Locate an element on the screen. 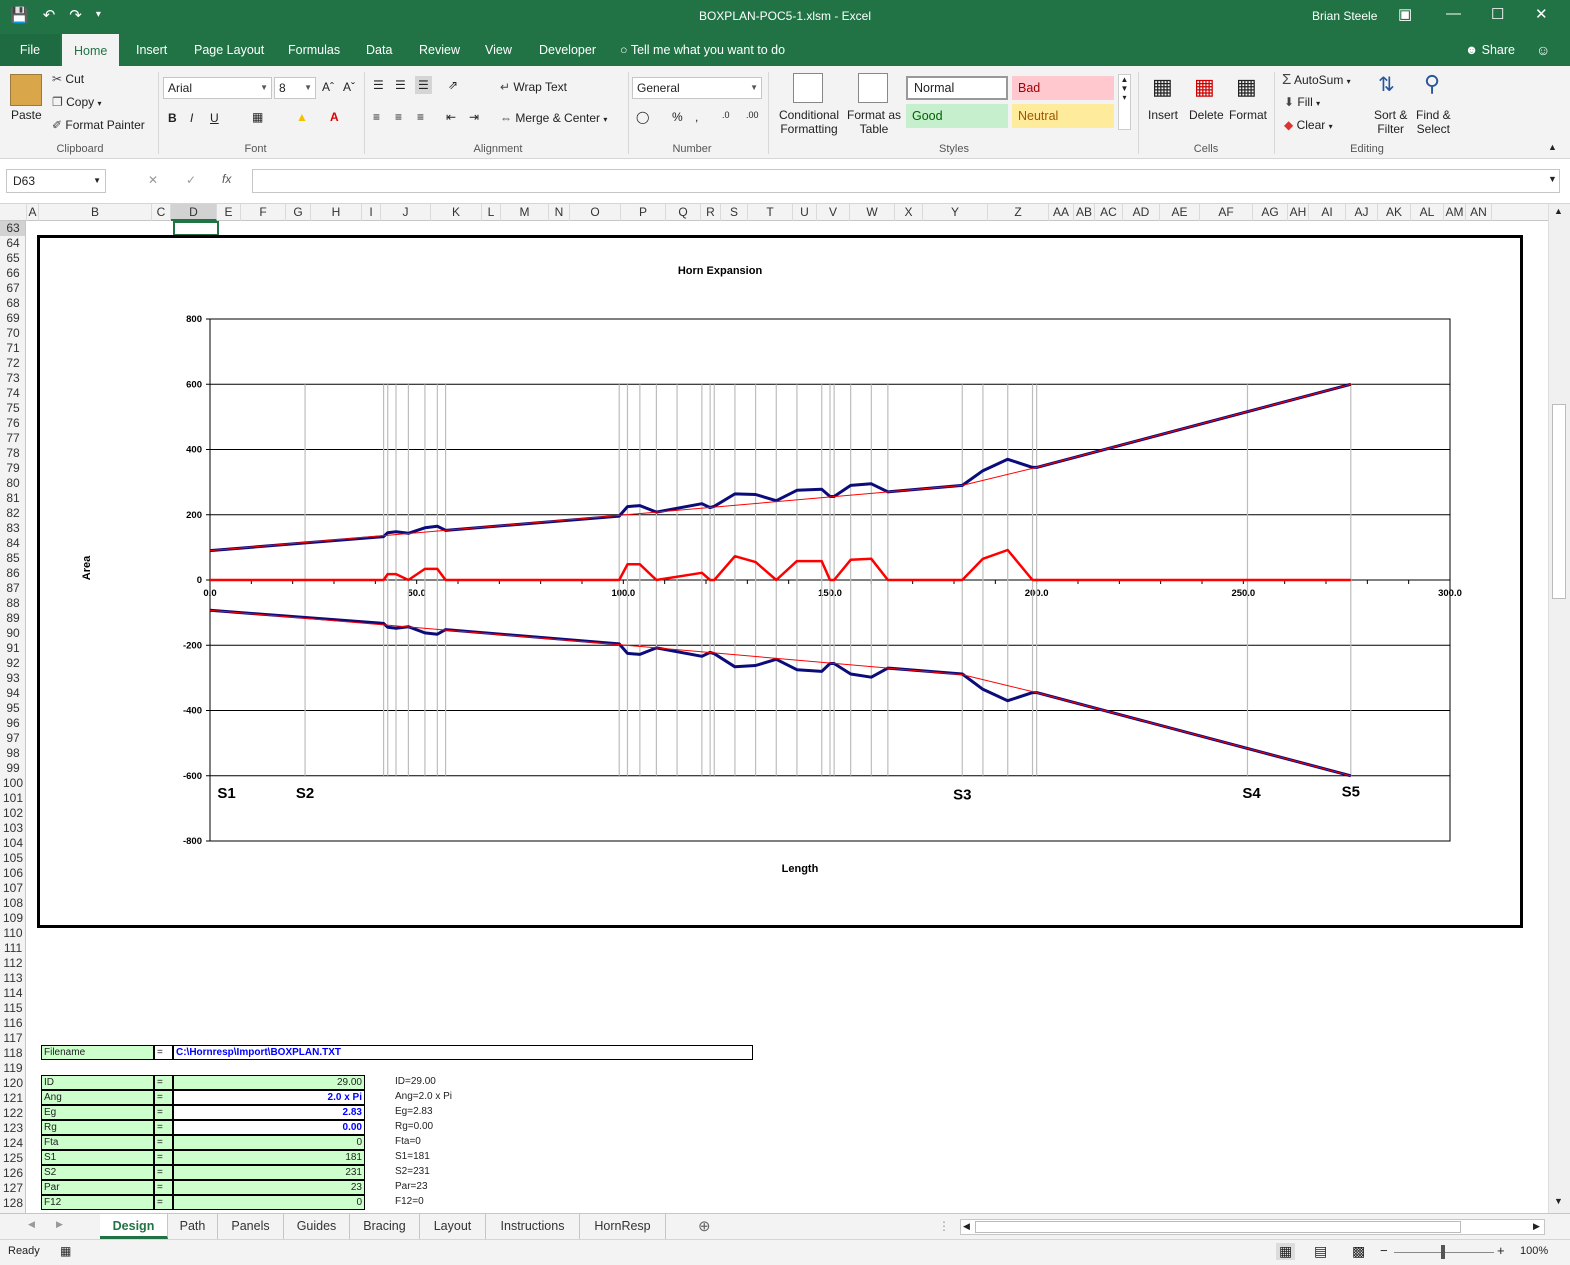 This screenshot has width=1570, height=1265. row-header: 79 is located at coordinates (12, 468).